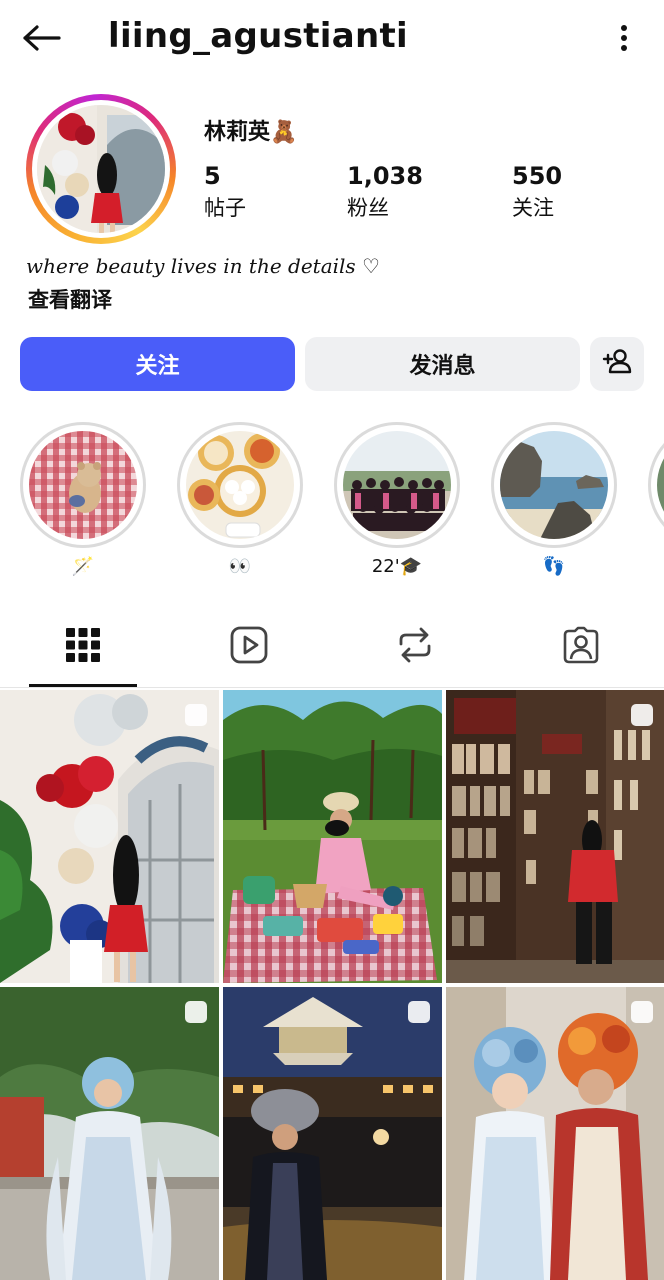 Image resolution: width=664 pixels, height=1280 pixels. I want to click on stat-following-label: 关注, so click(533, 208).